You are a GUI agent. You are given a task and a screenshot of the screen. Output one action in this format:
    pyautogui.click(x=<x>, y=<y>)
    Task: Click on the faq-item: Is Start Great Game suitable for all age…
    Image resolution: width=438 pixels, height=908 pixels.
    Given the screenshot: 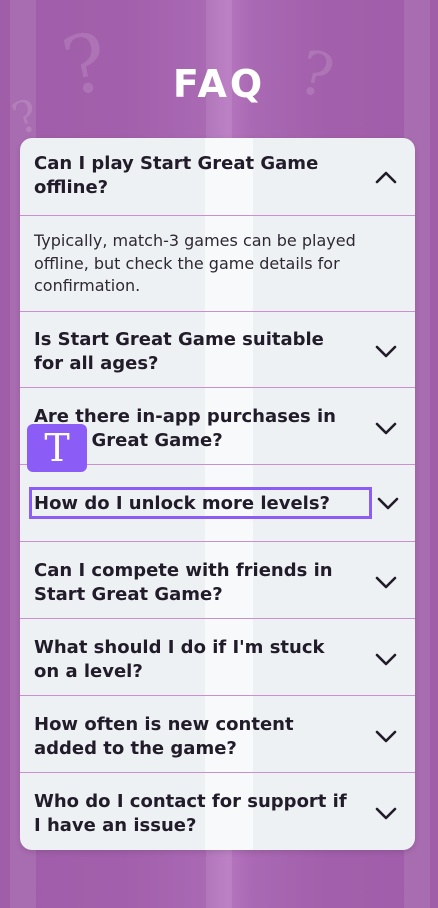 What is the action you would take?
    pyautogui.click(x=217, y=350)
    